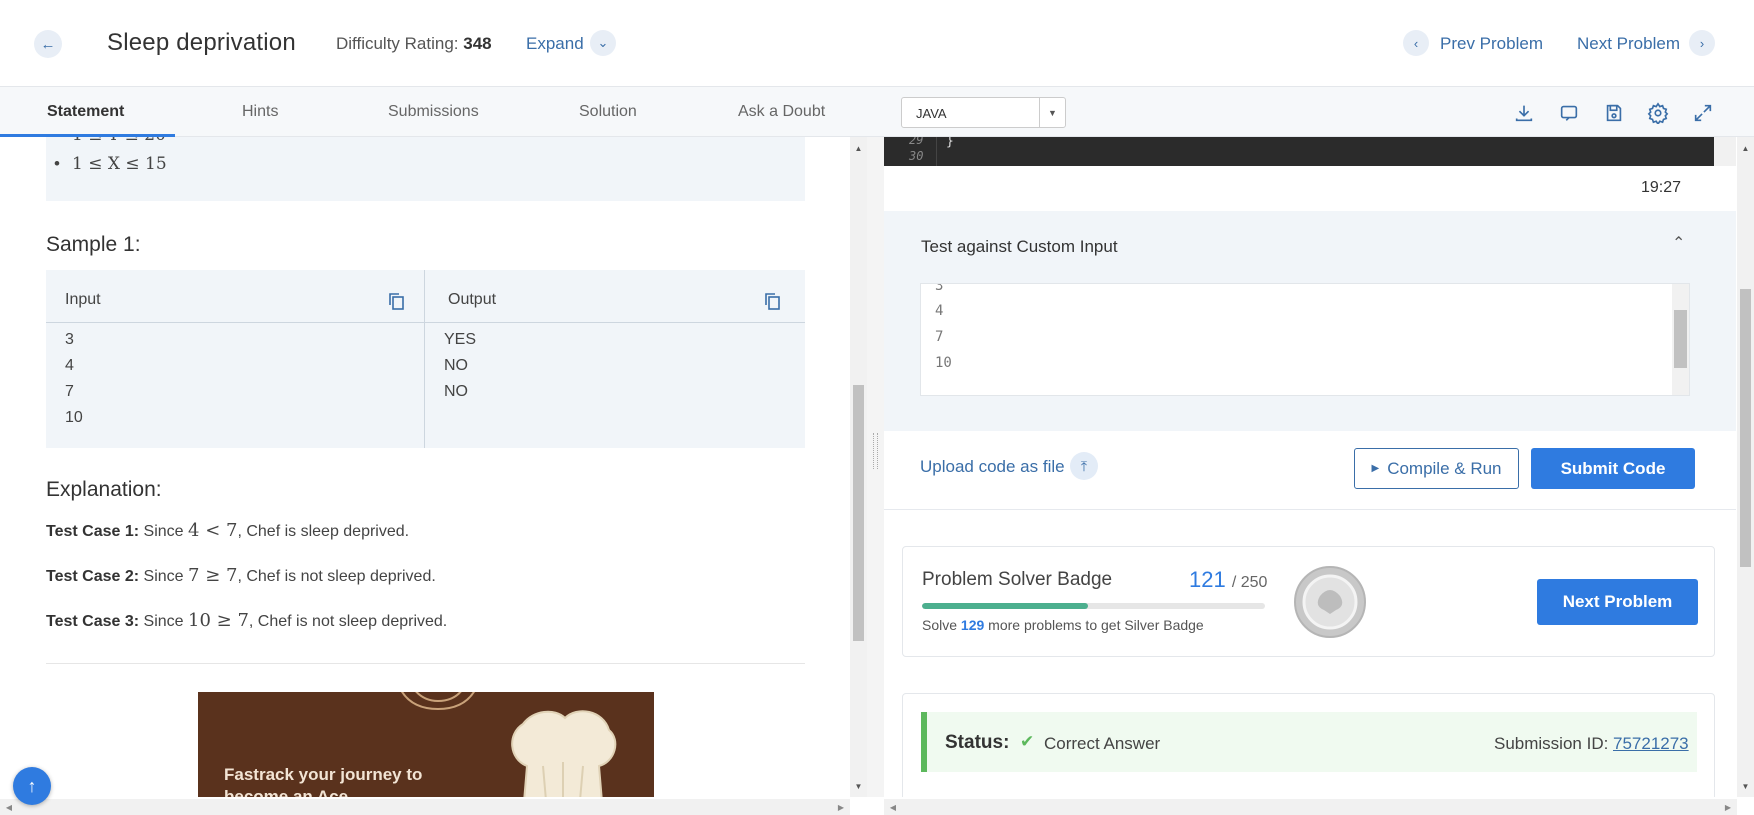 This screenshot has height=815, width=1754. What do you see at coordinates (608, 112) in the screenshot?
I see `tab-solution: Solution` at bounding box center [608, 112].